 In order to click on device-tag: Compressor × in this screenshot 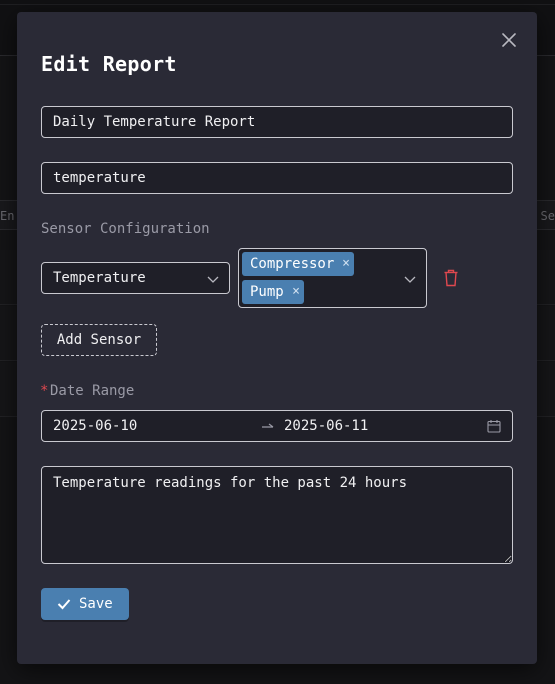, I will do `click(298, 264)`.